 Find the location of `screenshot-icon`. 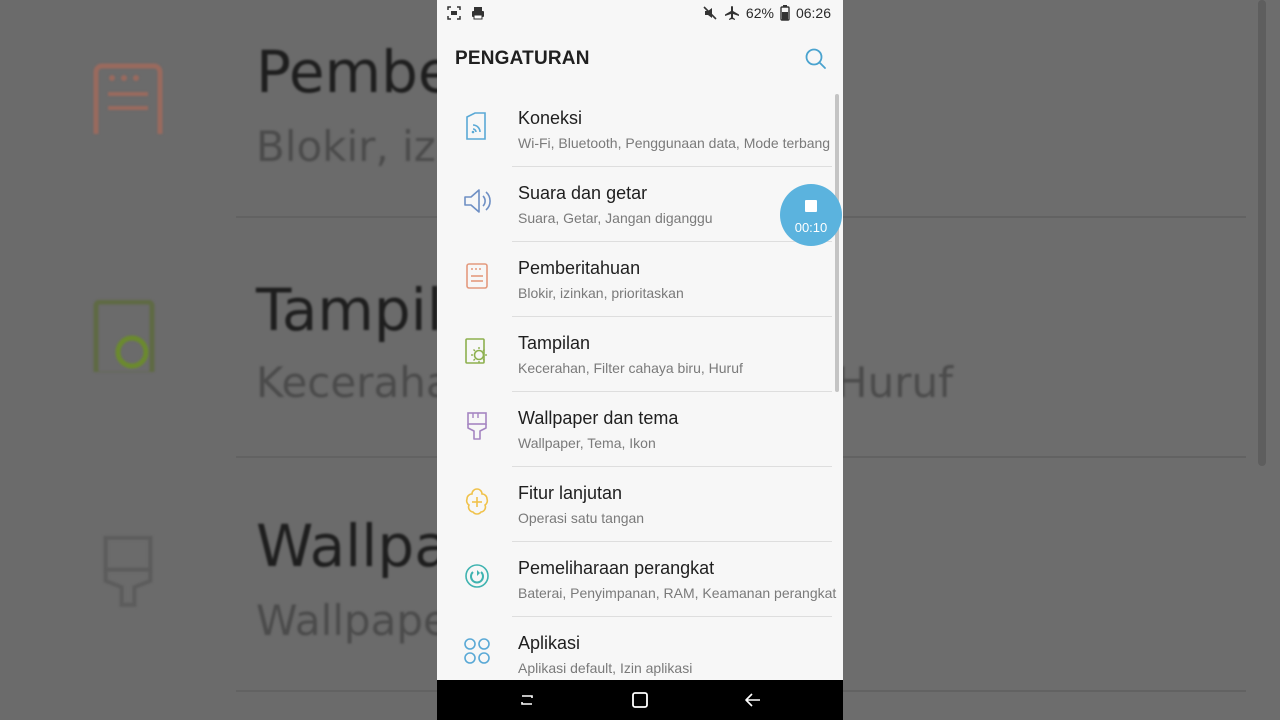

screenshot-icon is located at coordinates (454, 13).